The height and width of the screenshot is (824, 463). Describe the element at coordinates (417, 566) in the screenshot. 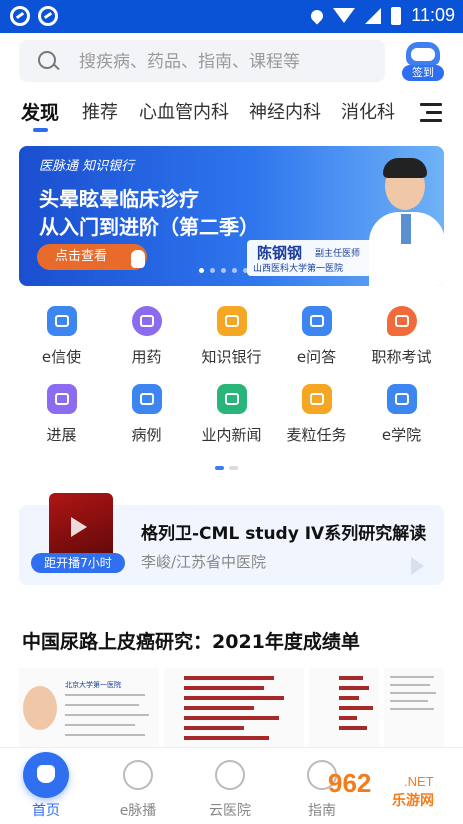

I see `play-arrow-icon` at that location.